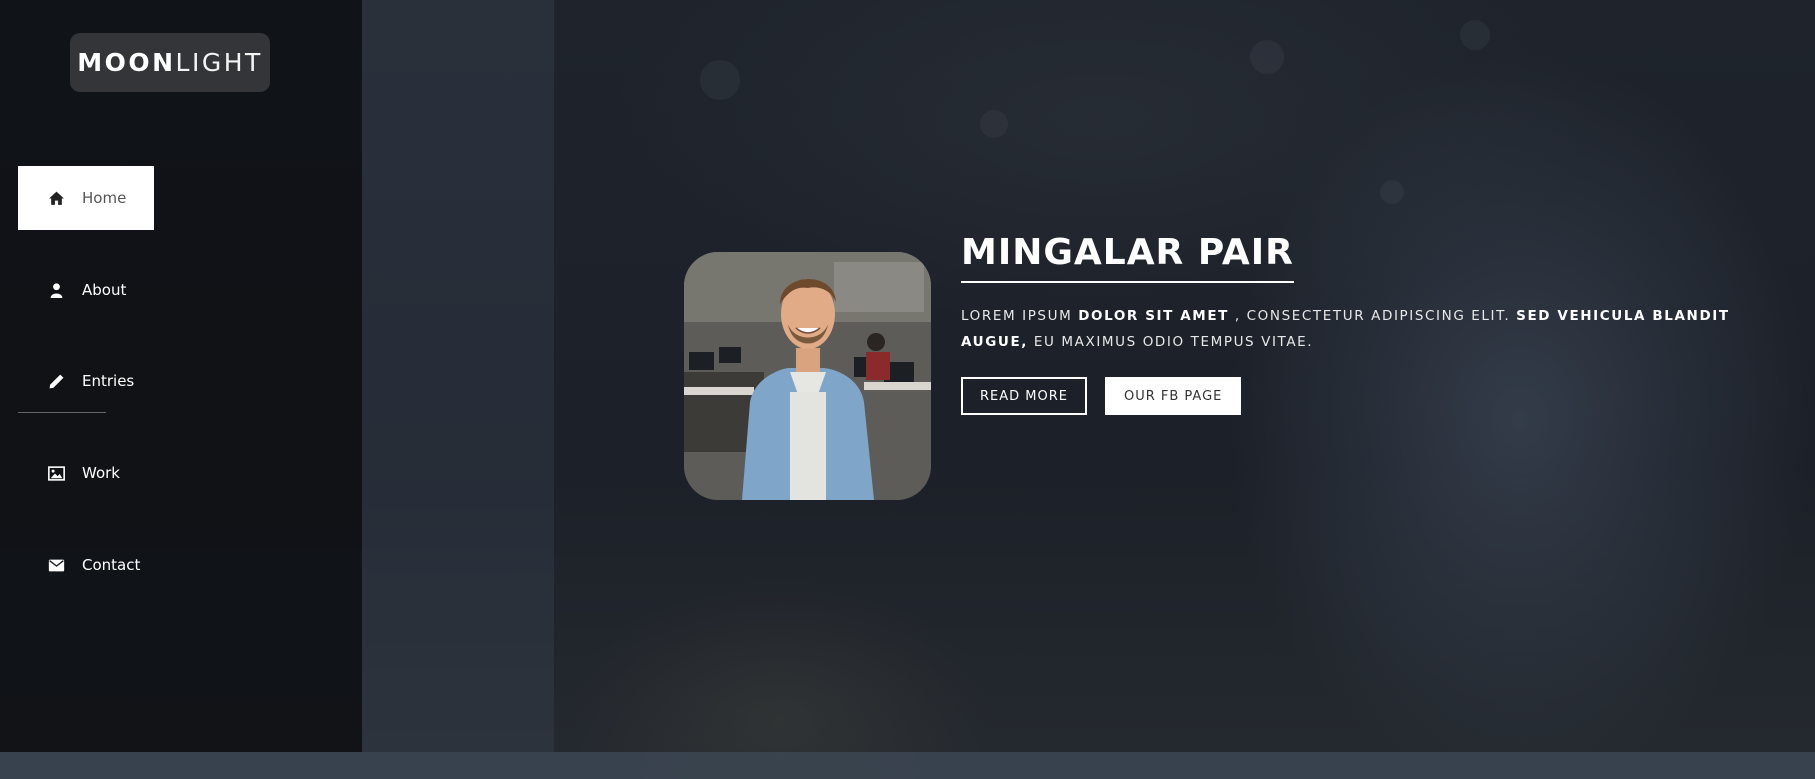  What do you see at coordinates (56, 290) in the screenshot?
I see `user-icon` at bounding box center [56, 290].